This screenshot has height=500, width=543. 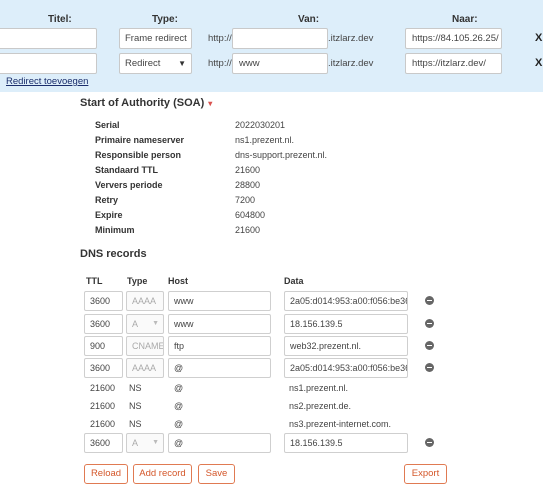 What do you see at coordinates (340, 424) in the screenshot?
I see `record-data: ns3.prezent-internet.com.` at bounding box center [340, 424].